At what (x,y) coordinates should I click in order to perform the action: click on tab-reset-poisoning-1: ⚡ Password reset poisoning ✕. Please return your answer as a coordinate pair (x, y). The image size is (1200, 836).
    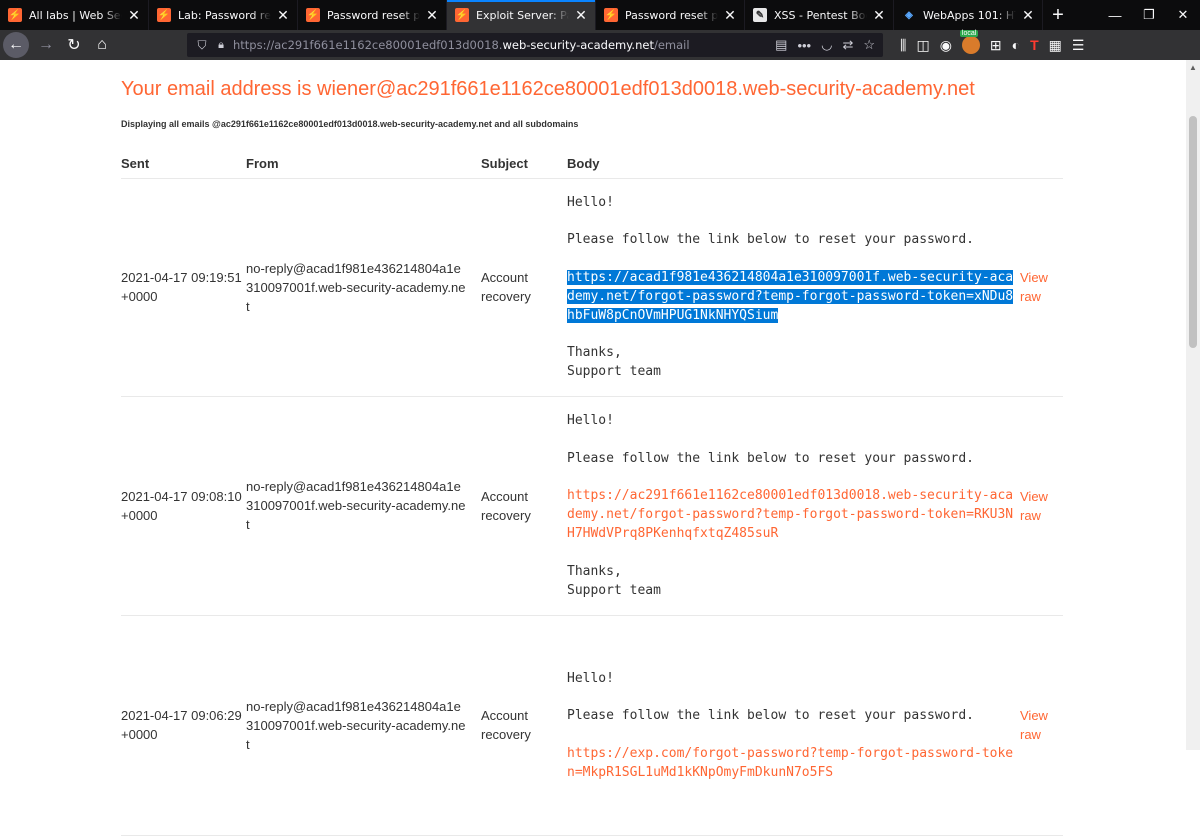
    Looking at the image, I should click on (372, 15).